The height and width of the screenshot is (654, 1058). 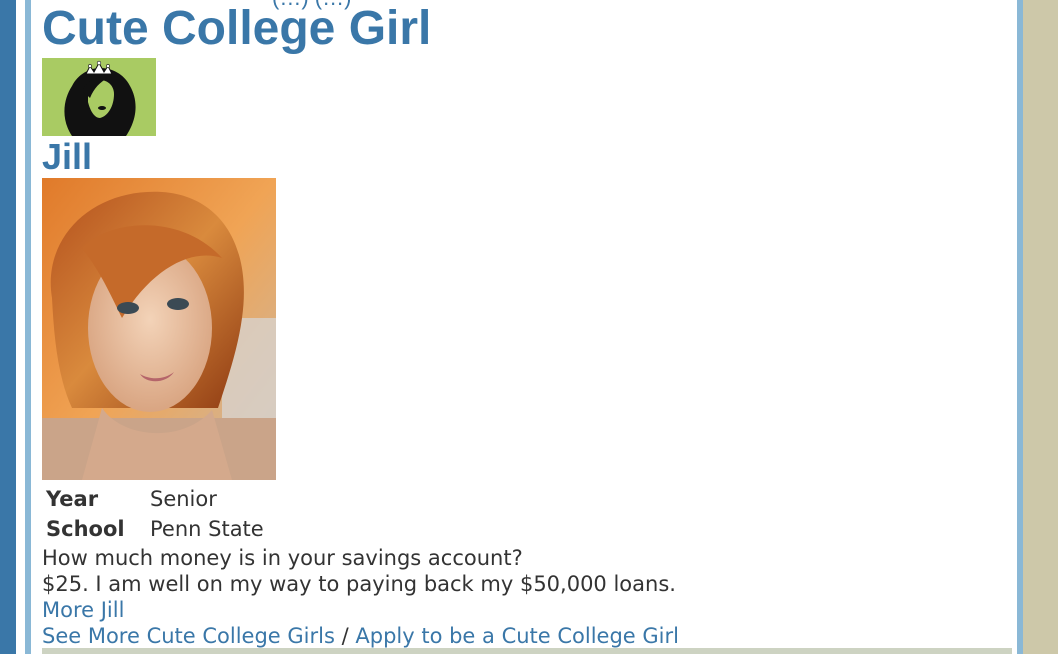 I want to click on more-jill-link: More Jill, so click(x=83, y=610).